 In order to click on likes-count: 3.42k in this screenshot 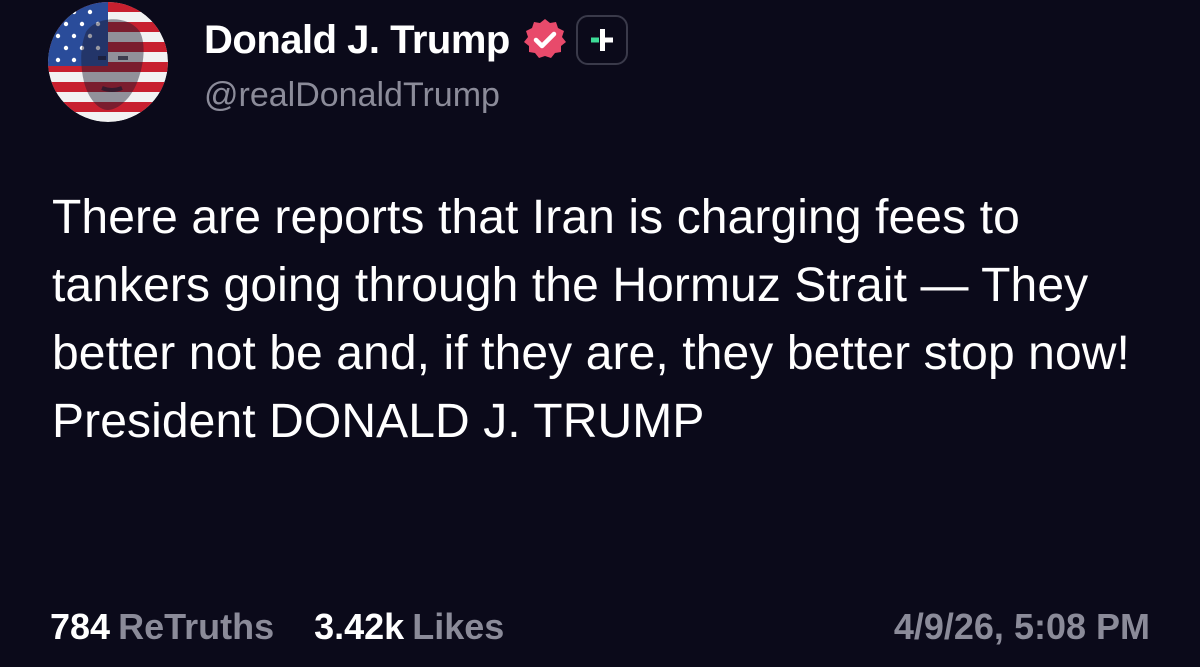, I will do `click(359, 626)`.